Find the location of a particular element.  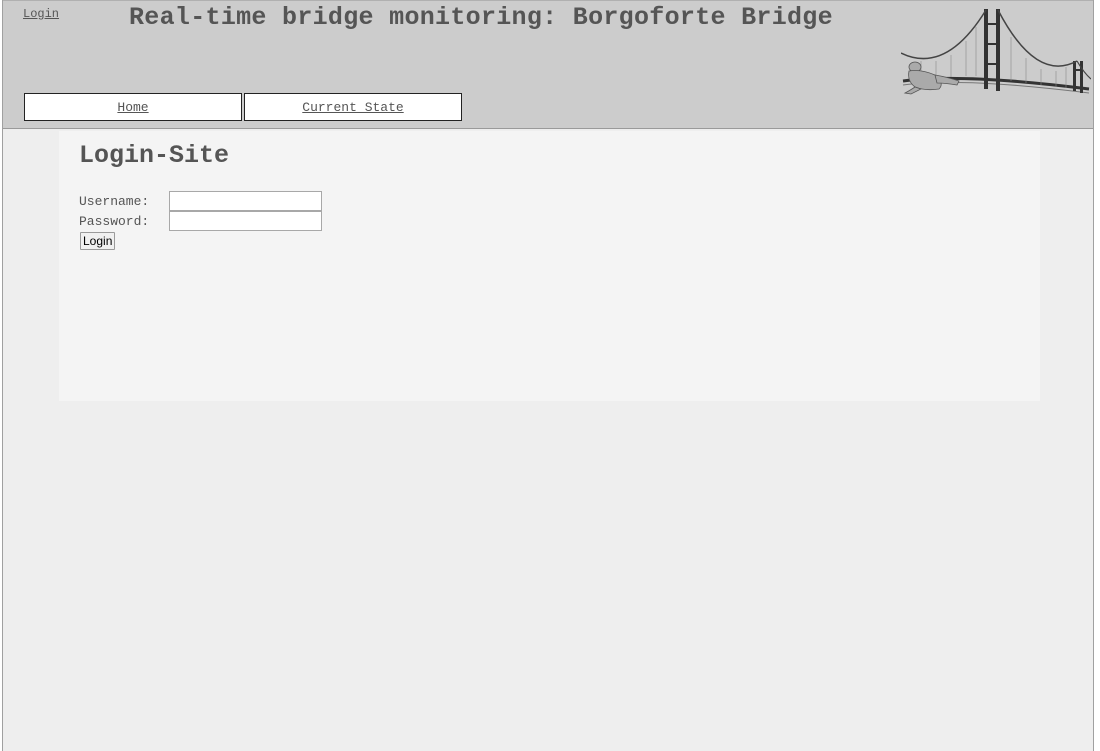

username-field is located at coordinates (245, 201).